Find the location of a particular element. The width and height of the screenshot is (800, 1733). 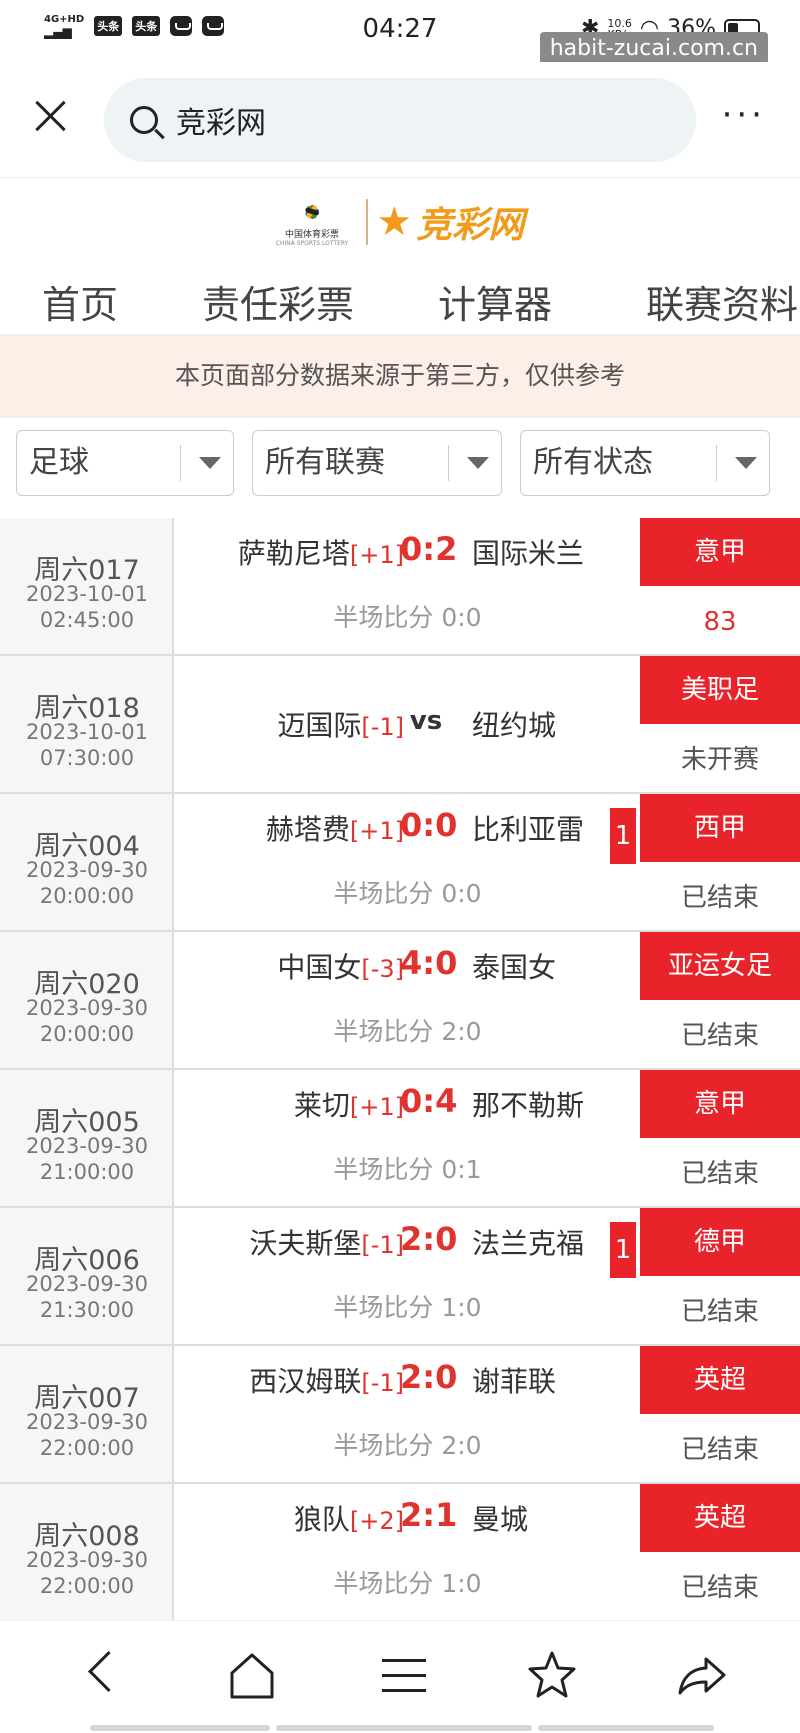

browser-bottom-bar is located at coordinates (400, 1676).